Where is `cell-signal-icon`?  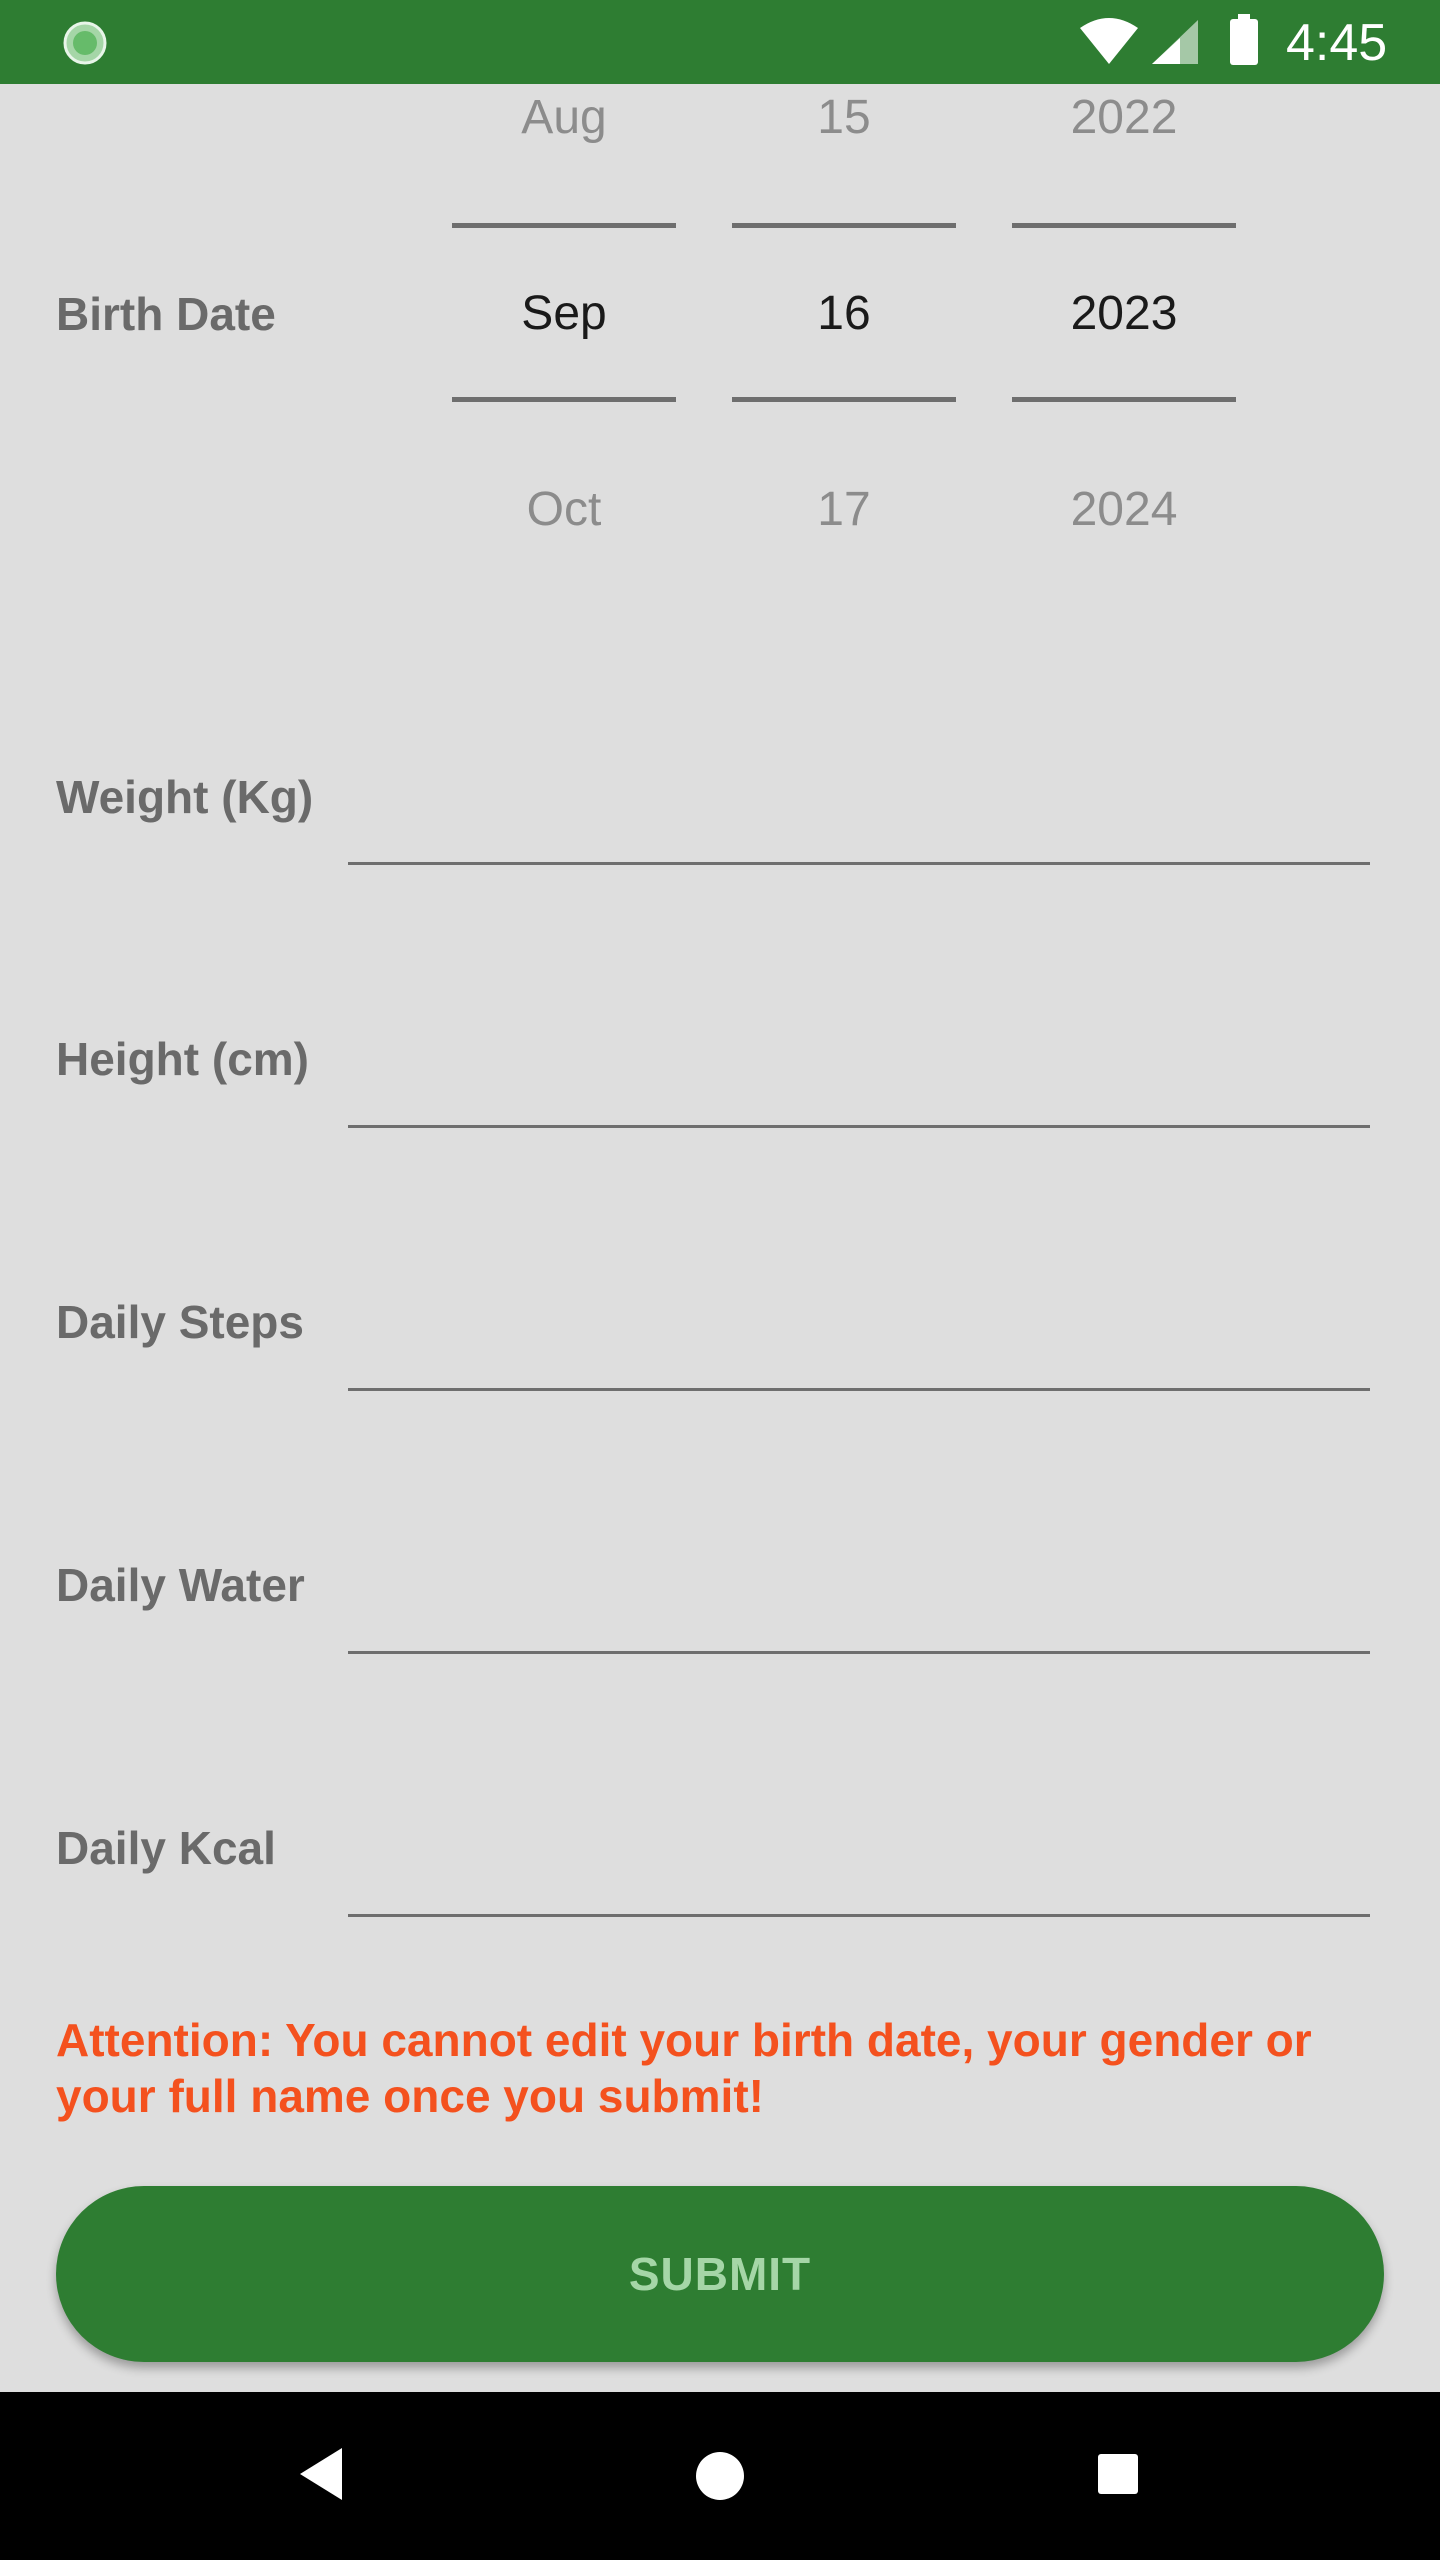 cell-signal-icon is located at coordinates (1175, 42).